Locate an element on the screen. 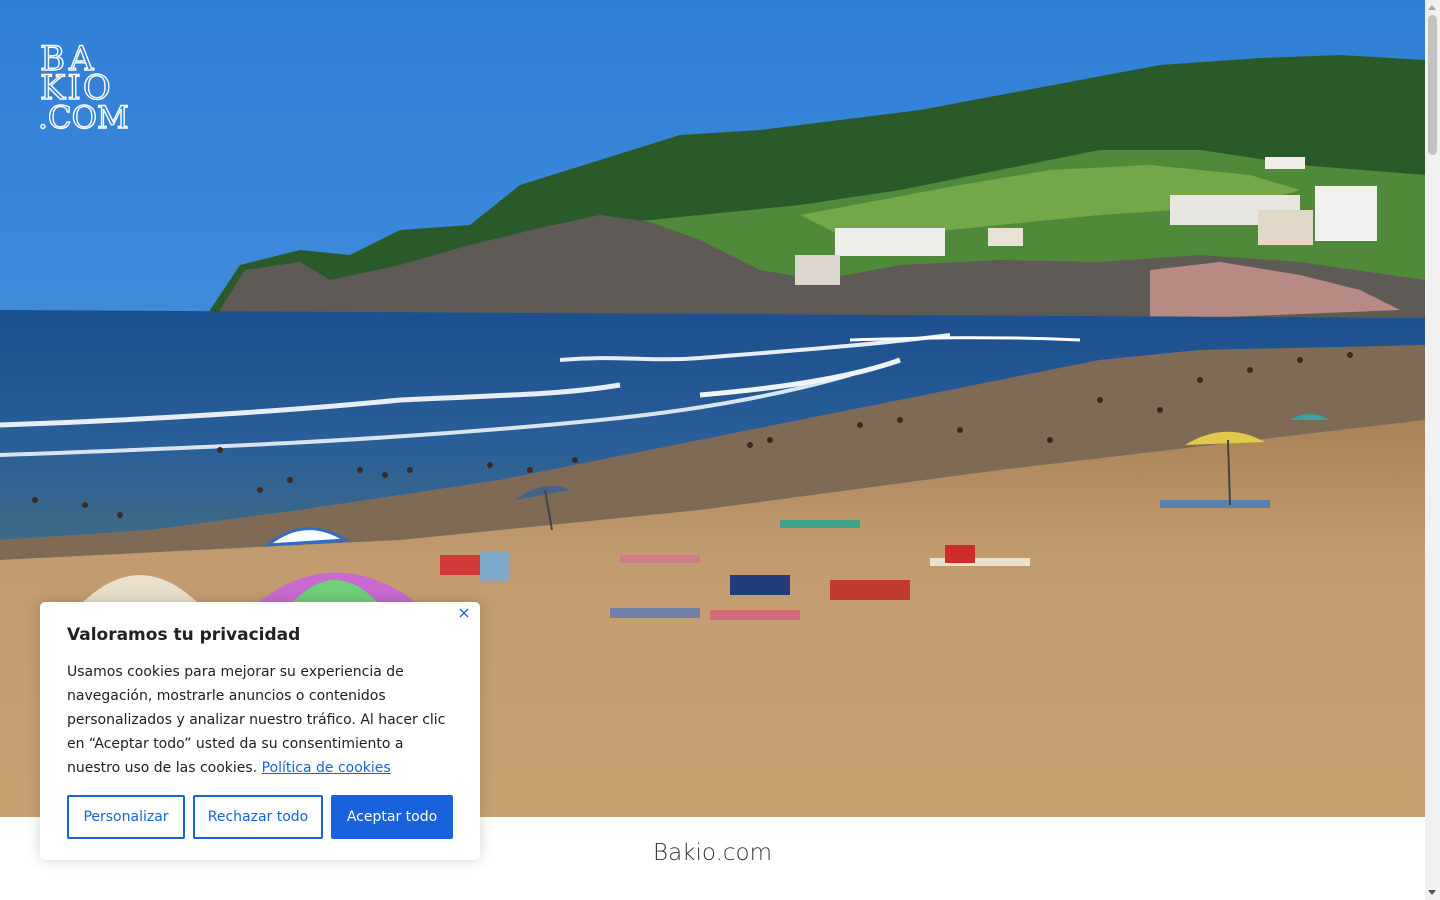  scroll-down-arrow-icon is located at coordinates (1432, 892).